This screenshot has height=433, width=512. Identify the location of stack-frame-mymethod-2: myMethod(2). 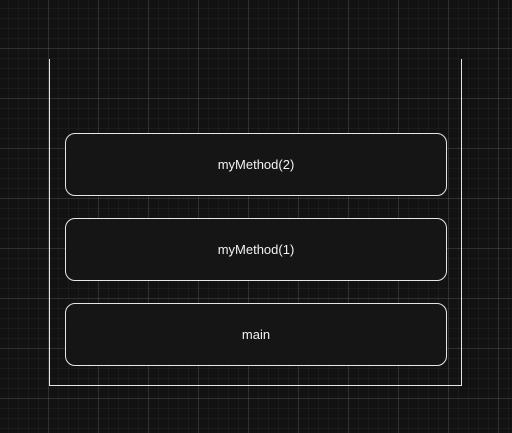
(256, 164).